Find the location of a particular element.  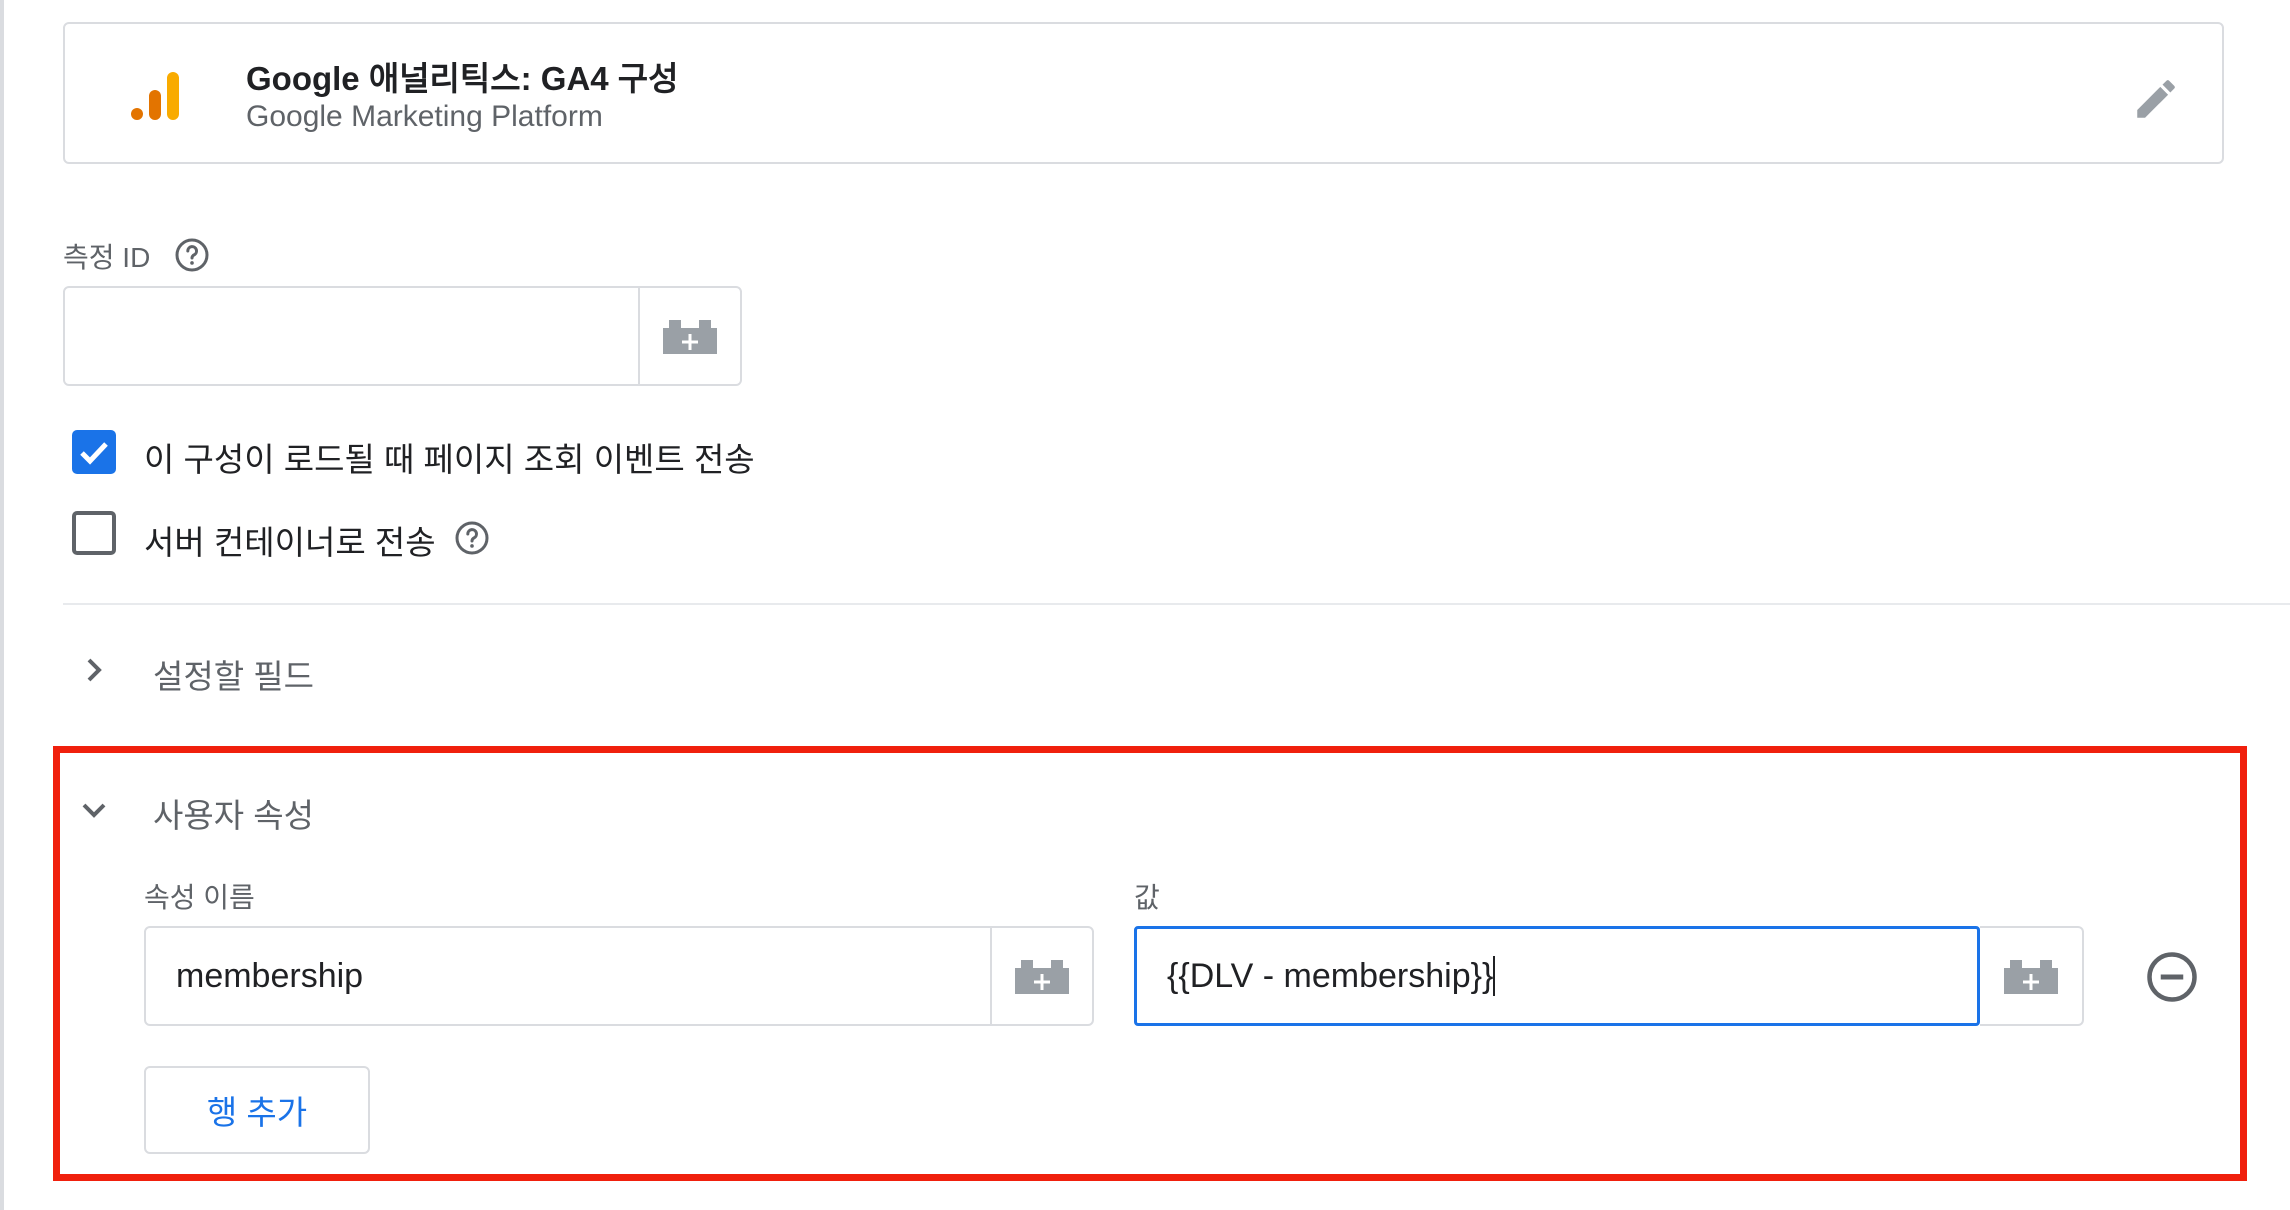

measurement-id-field-group is located at coordinates (402, 336).